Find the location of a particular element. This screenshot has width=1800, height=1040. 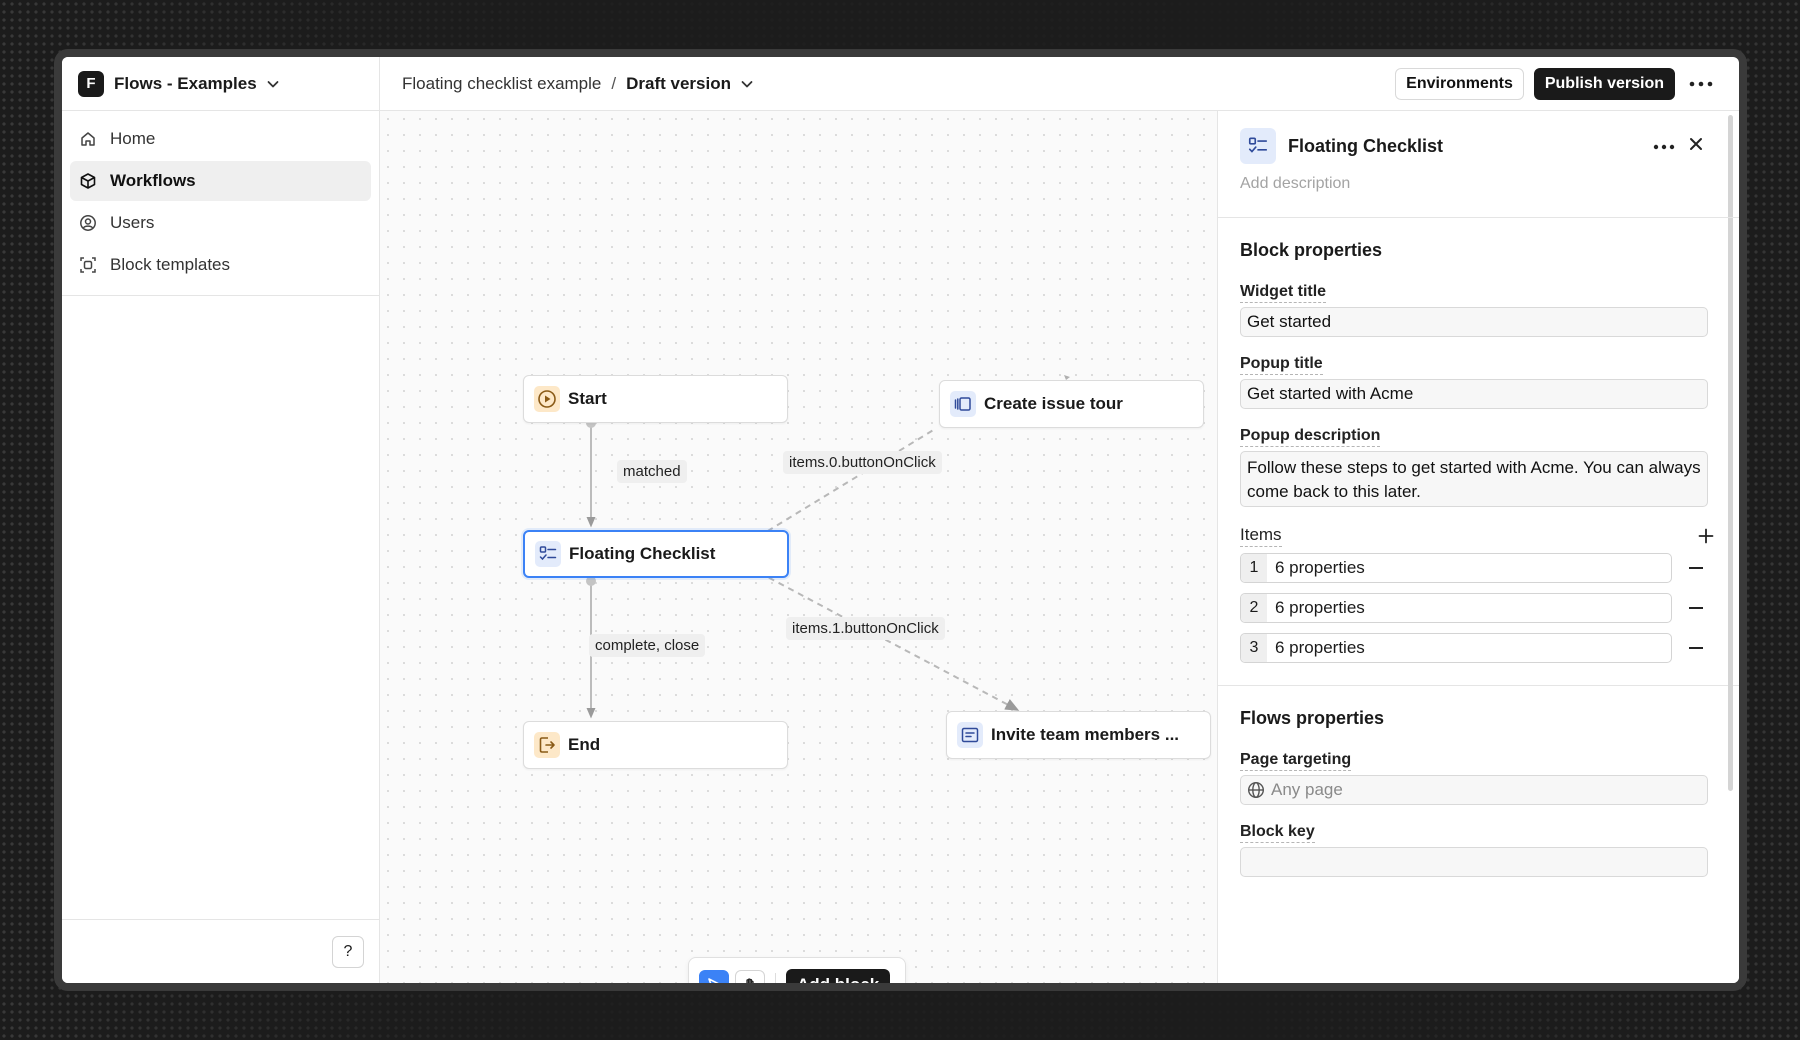

add-item-plus-icon is located at coordinates (1706, 536).